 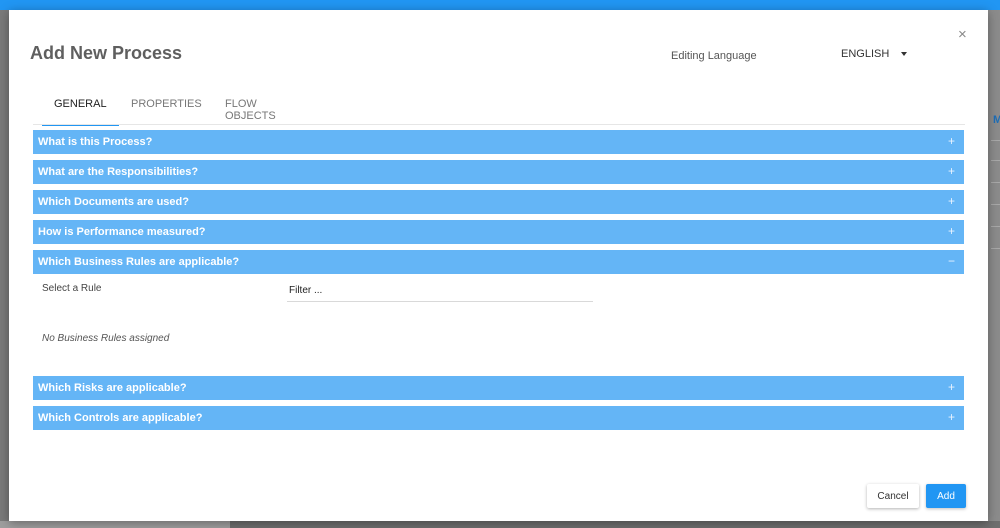 What do you see at coordinates (106, 53) in the screenshot?
I see `dialog-title: Add New Process` at bounding box center [106, 53].